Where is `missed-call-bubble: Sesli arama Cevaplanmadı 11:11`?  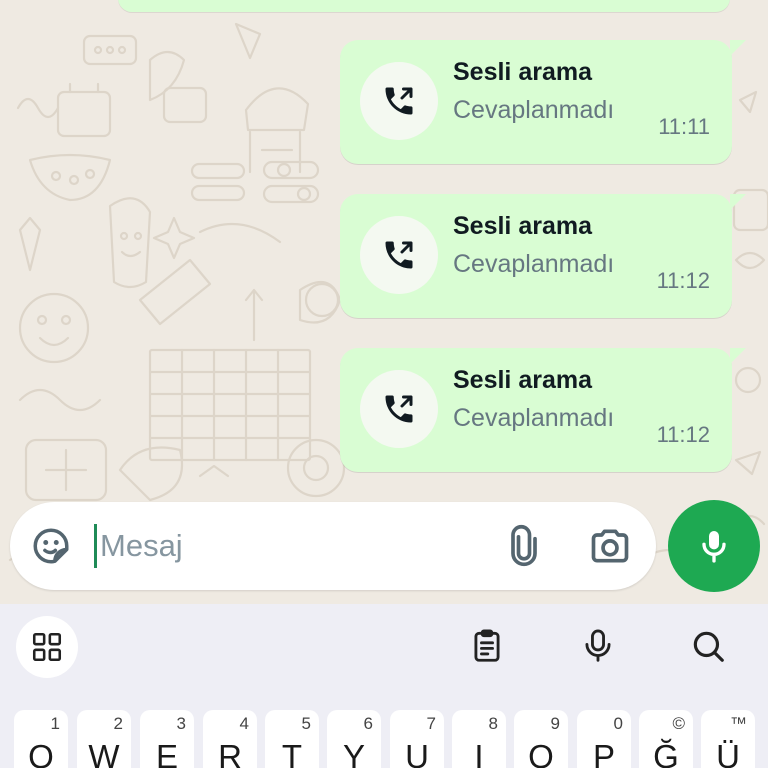
missed-call-bubble: Sesli arama Cevaplanmadı 11:11 is located at coordinates (543, 102).